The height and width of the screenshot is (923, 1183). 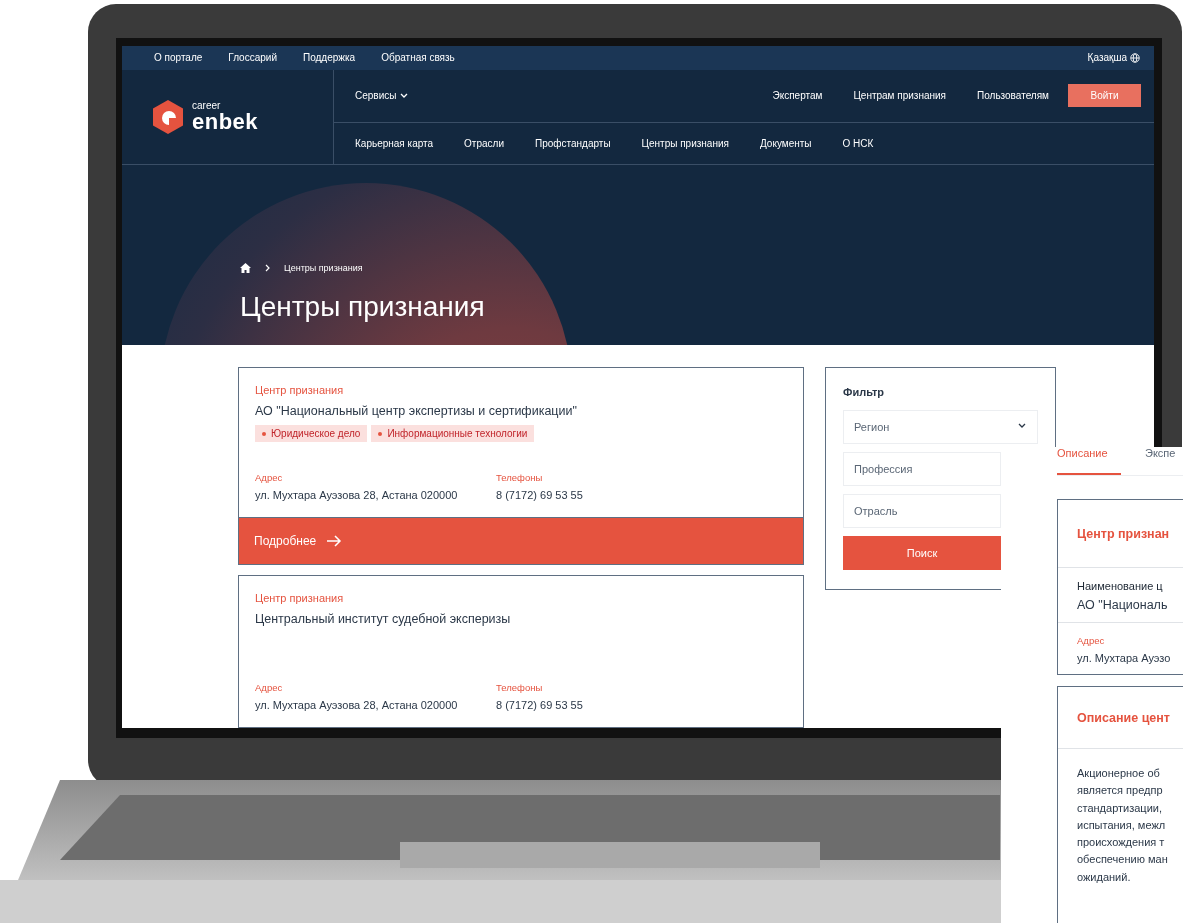 I want to click on top-link: О портале, so click(x=178, y=58).